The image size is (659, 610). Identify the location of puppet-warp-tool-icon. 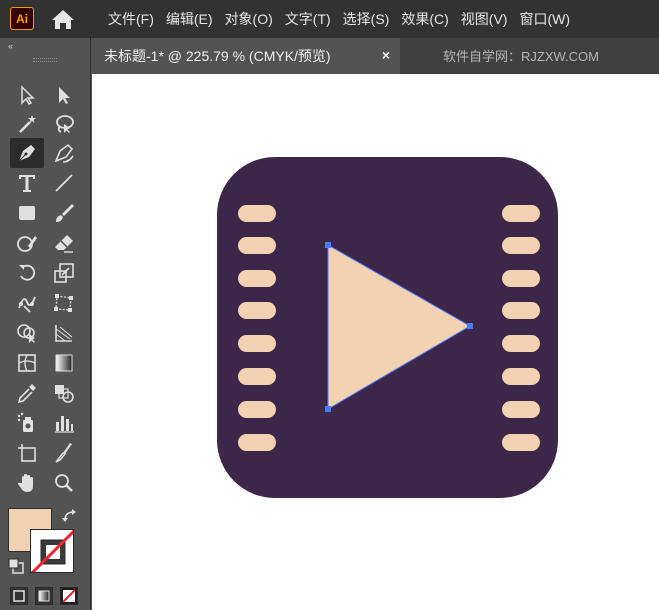
(27, 303).